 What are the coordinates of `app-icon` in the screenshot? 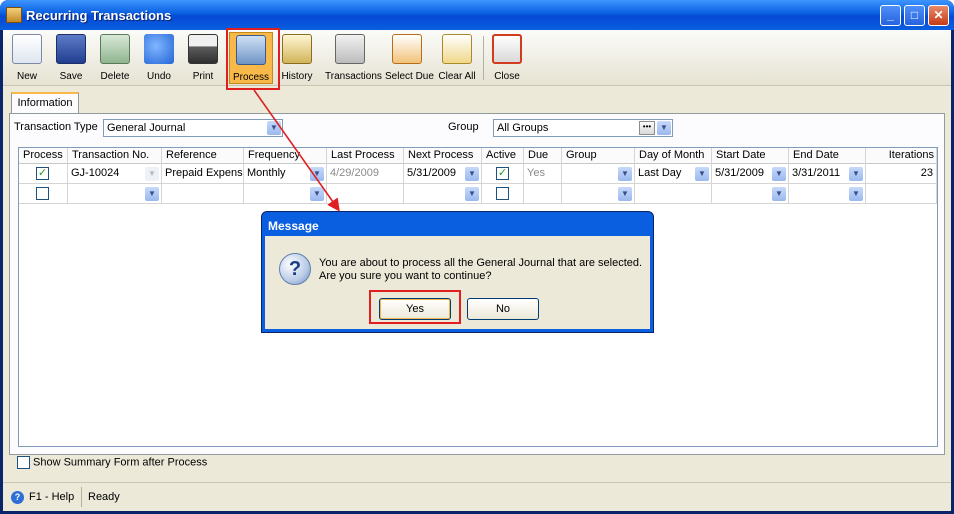 It's located at (14, 15).